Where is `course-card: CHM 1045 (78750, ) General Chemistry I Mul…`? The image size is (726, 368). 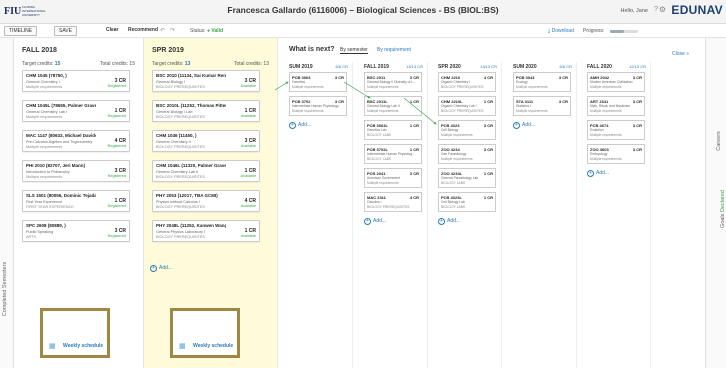
course-card: CHM 1045 (78750, ) General Chemistry I Mul… is located at coordinates (76, 81).